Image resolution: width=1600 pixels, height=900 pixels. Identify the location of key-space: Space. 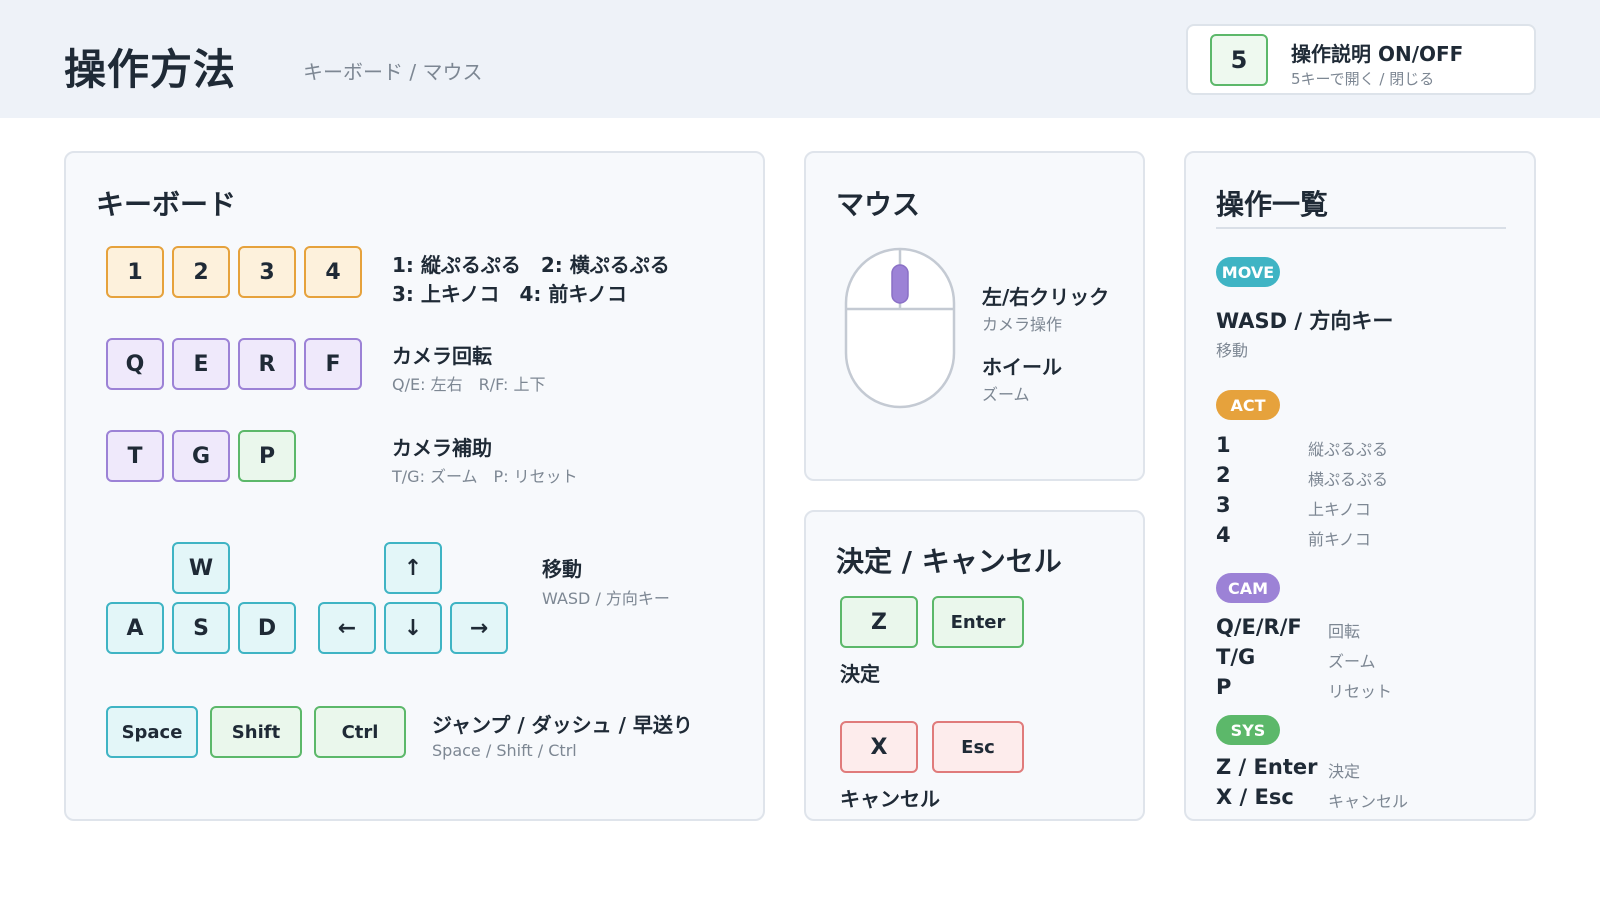
(152, 732).